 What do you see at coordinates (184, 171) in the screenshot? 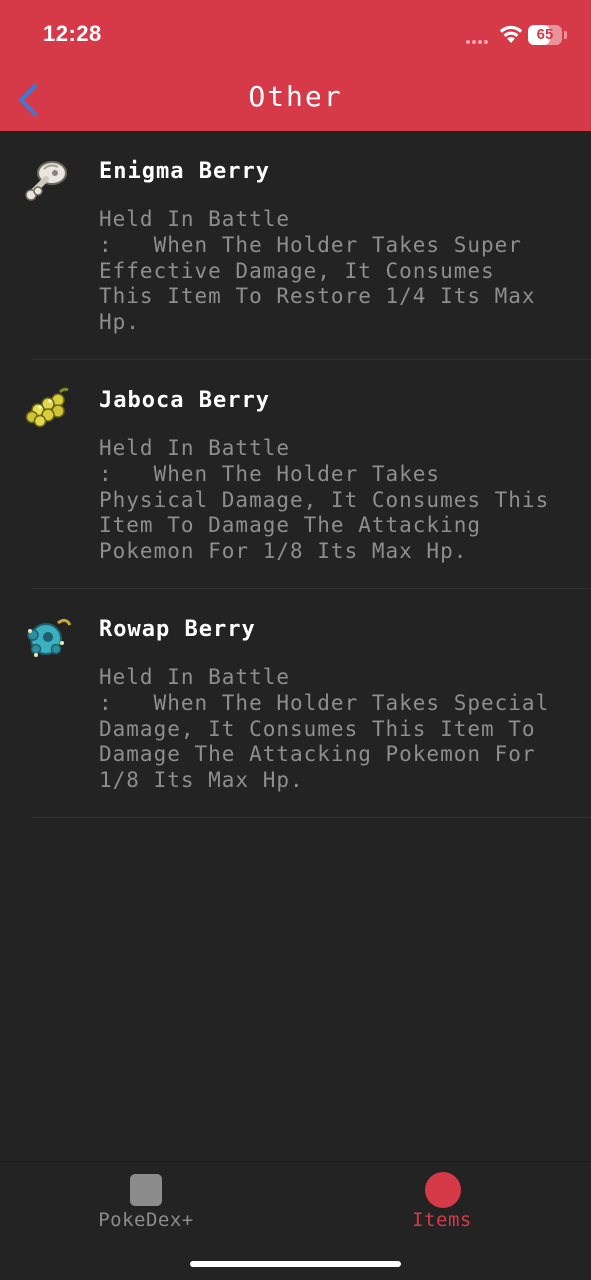
I see `item-name: Enigma Berry` at bounding box center [184, 171].